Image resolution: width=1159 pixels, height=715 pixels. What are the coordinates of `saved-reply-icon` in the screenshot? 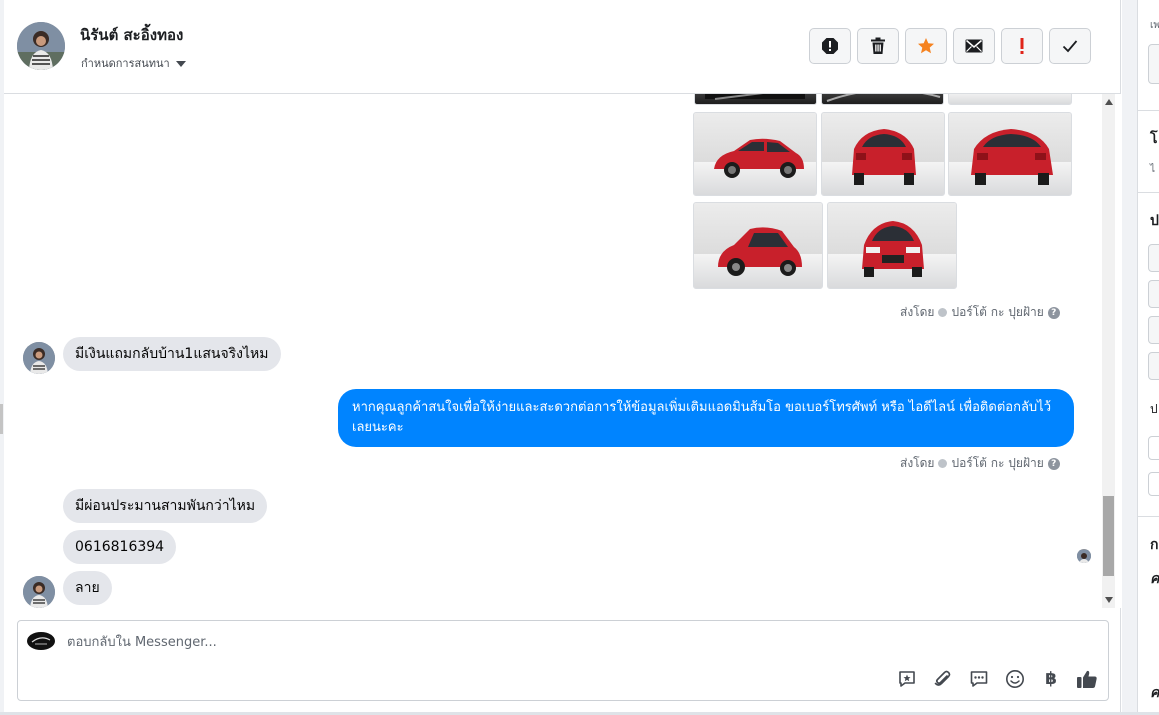 It's located at (907, 679).